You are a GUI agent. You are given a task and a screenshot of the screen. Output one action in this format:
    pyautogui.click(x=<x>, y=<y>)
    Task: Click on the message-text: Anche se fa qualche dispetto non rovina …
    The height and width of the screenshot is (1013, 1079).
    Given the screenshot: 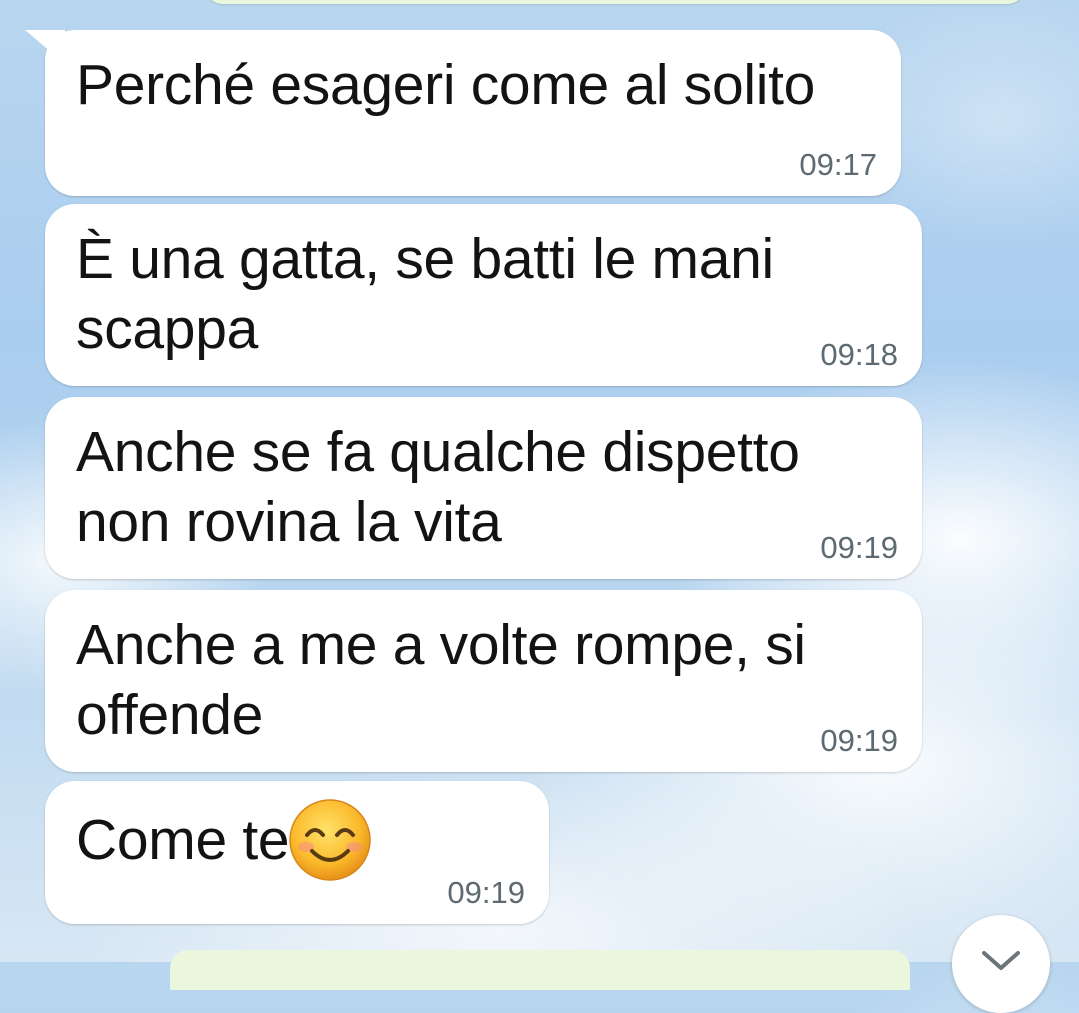 What is the action you would take?
    pyautogui.click(x=438, y=487)
    